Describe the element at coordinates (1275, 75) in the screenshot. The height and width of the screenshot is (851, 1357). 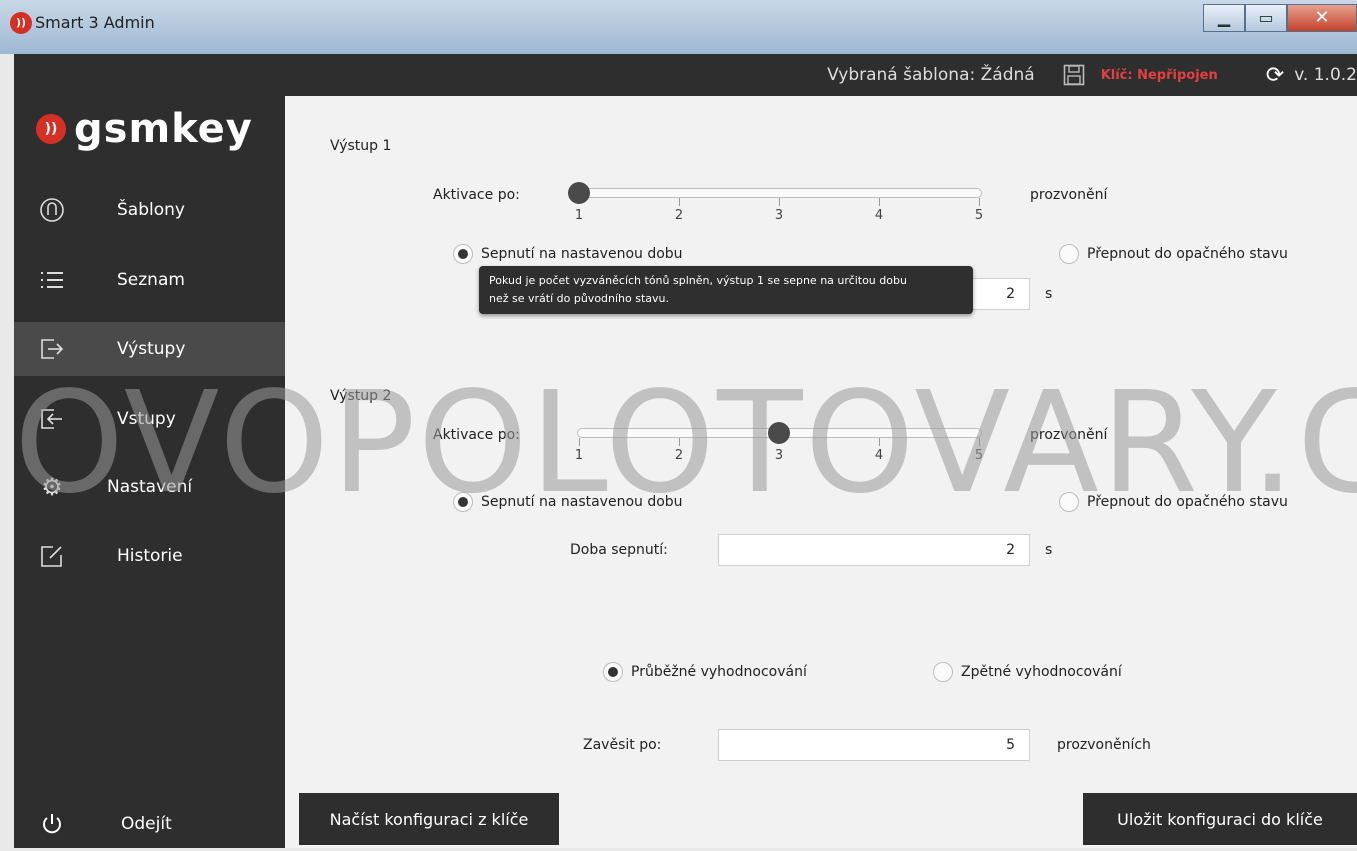
I see `refresh-icon: ⟳` at that location.